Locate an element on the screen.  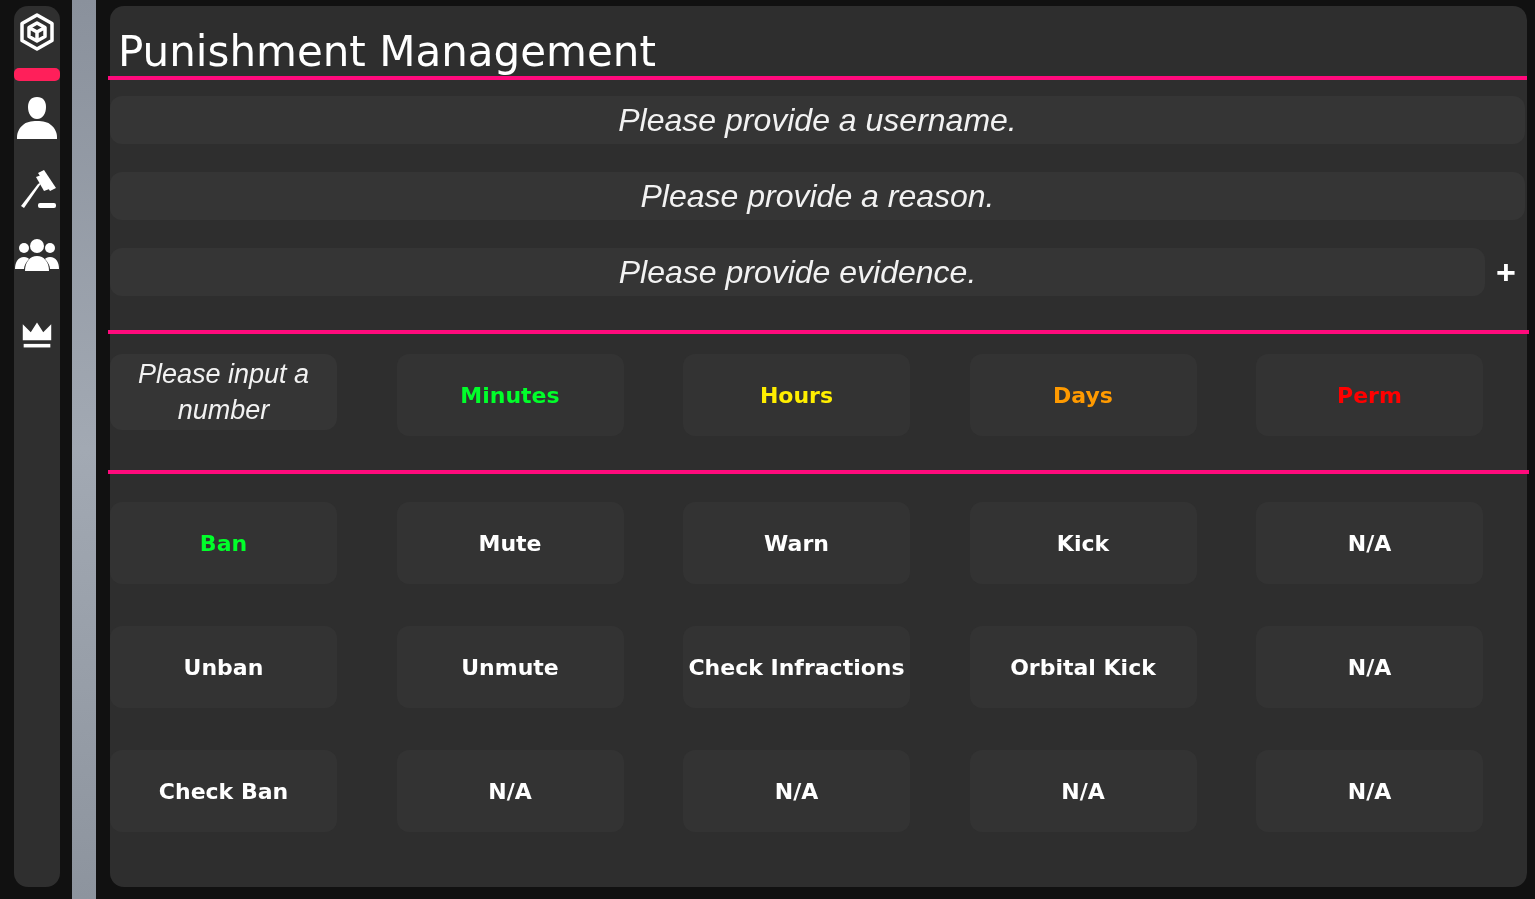
cube-logo-icon is located at coordinates (37, 32).